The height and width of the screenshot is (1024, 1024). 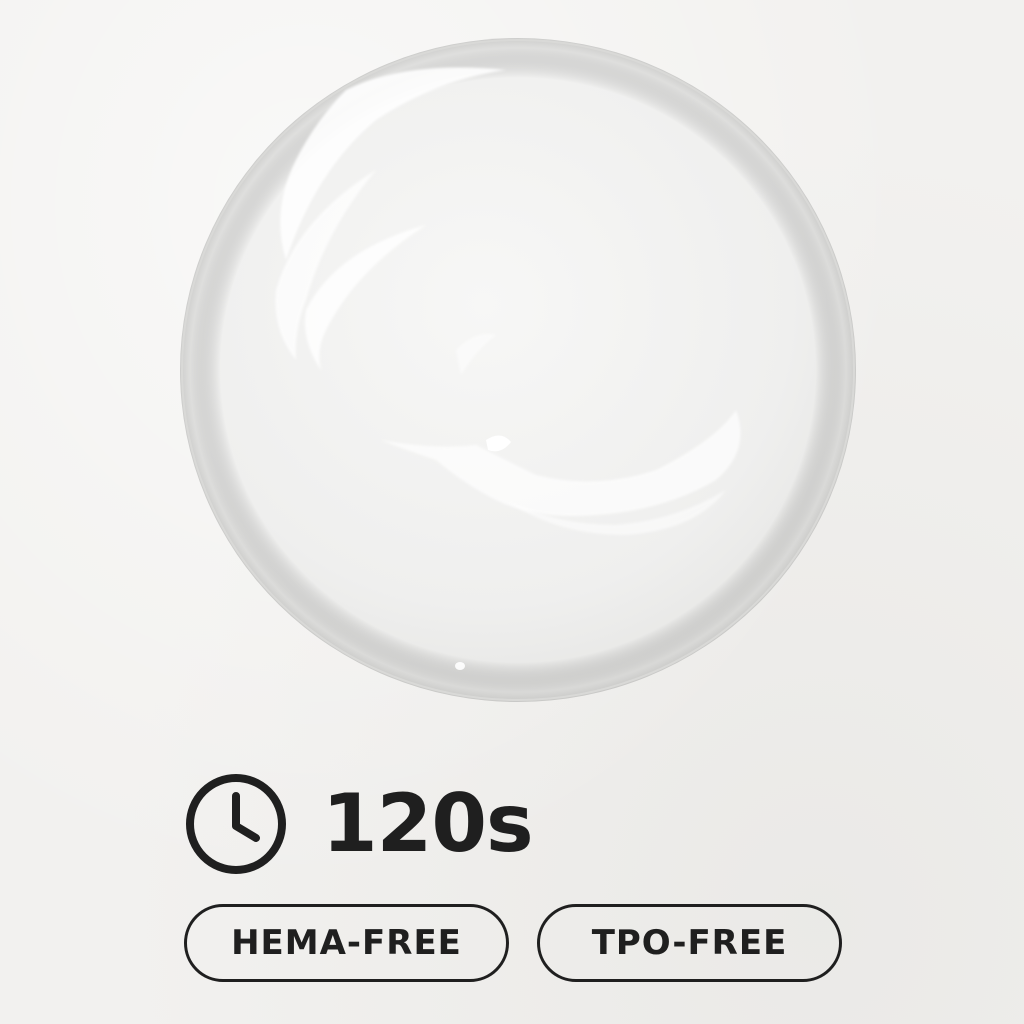 I want to click on tpo-free-badge: TPO-FREE, so click(x=689, y=943).